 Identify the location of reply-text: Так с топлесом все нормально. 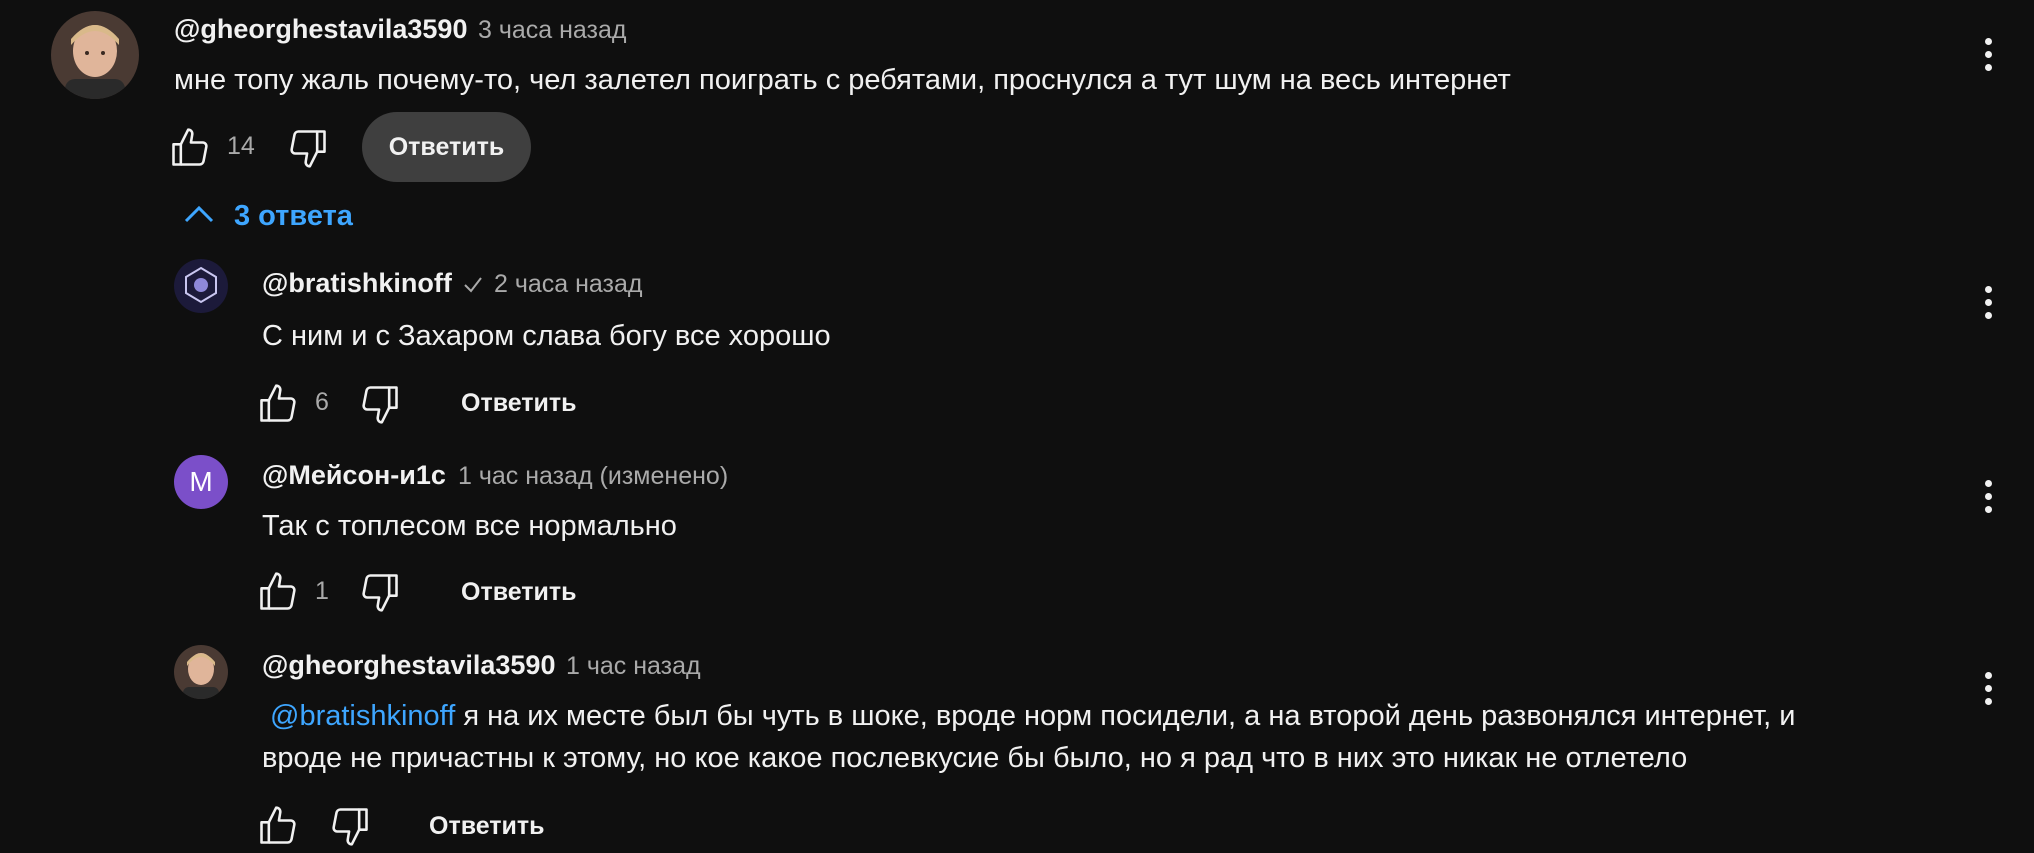
(469, 526).